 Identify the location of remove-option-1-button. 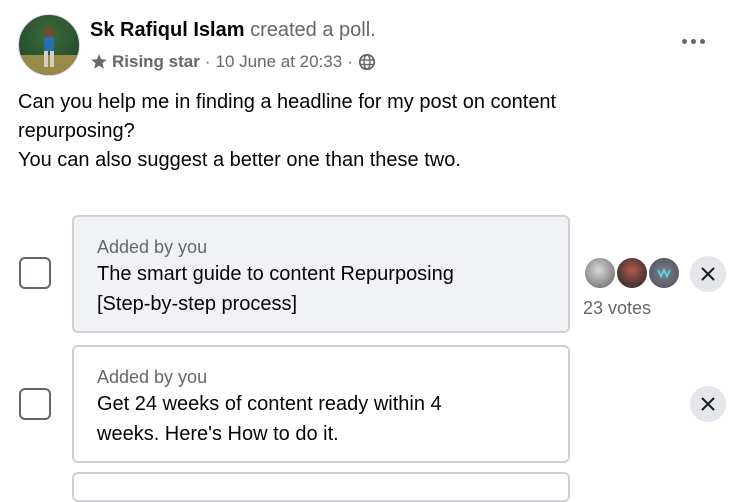
(708, 274).